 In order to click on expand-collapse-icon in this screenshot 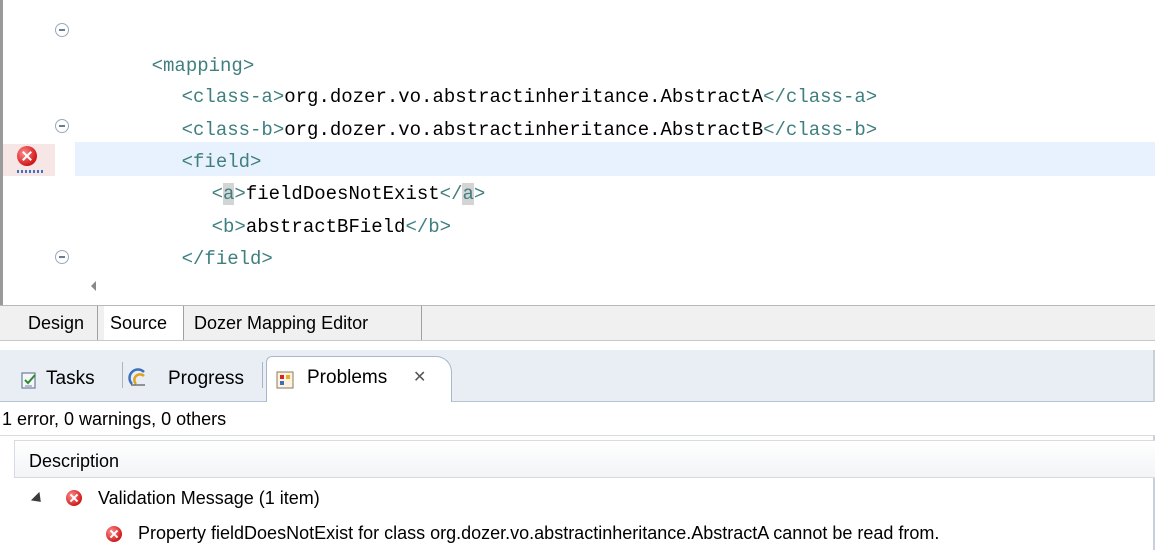, I will do `click(38, 499)`.